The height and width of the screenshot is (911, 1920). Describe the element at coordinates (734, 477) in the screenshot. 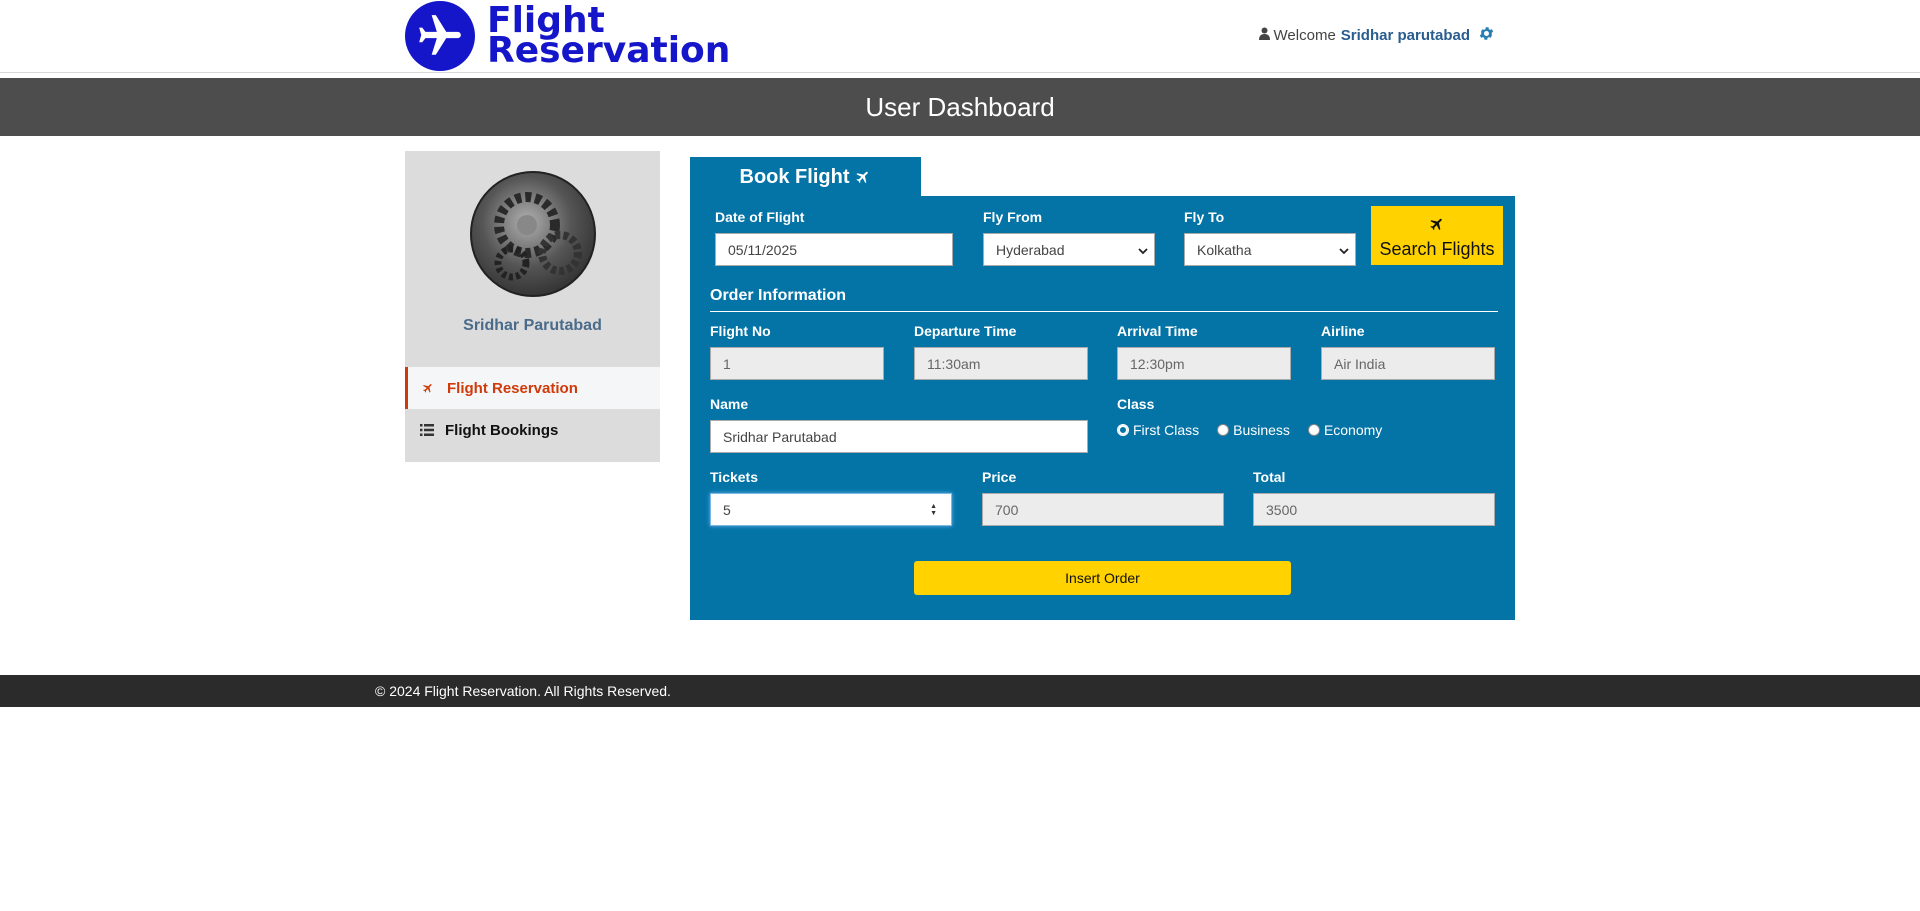

I see `tickets-label: Tickets` at that location.